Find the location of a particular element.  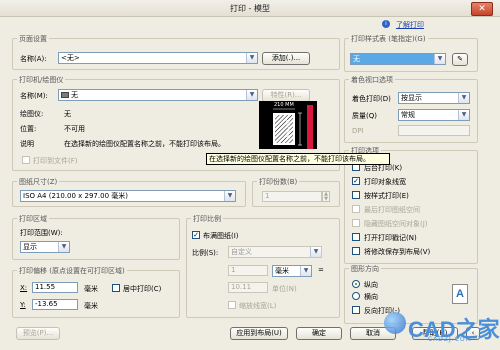

shade-plot-combo: 按显示 ▼ is located at coordinates (434, 98).